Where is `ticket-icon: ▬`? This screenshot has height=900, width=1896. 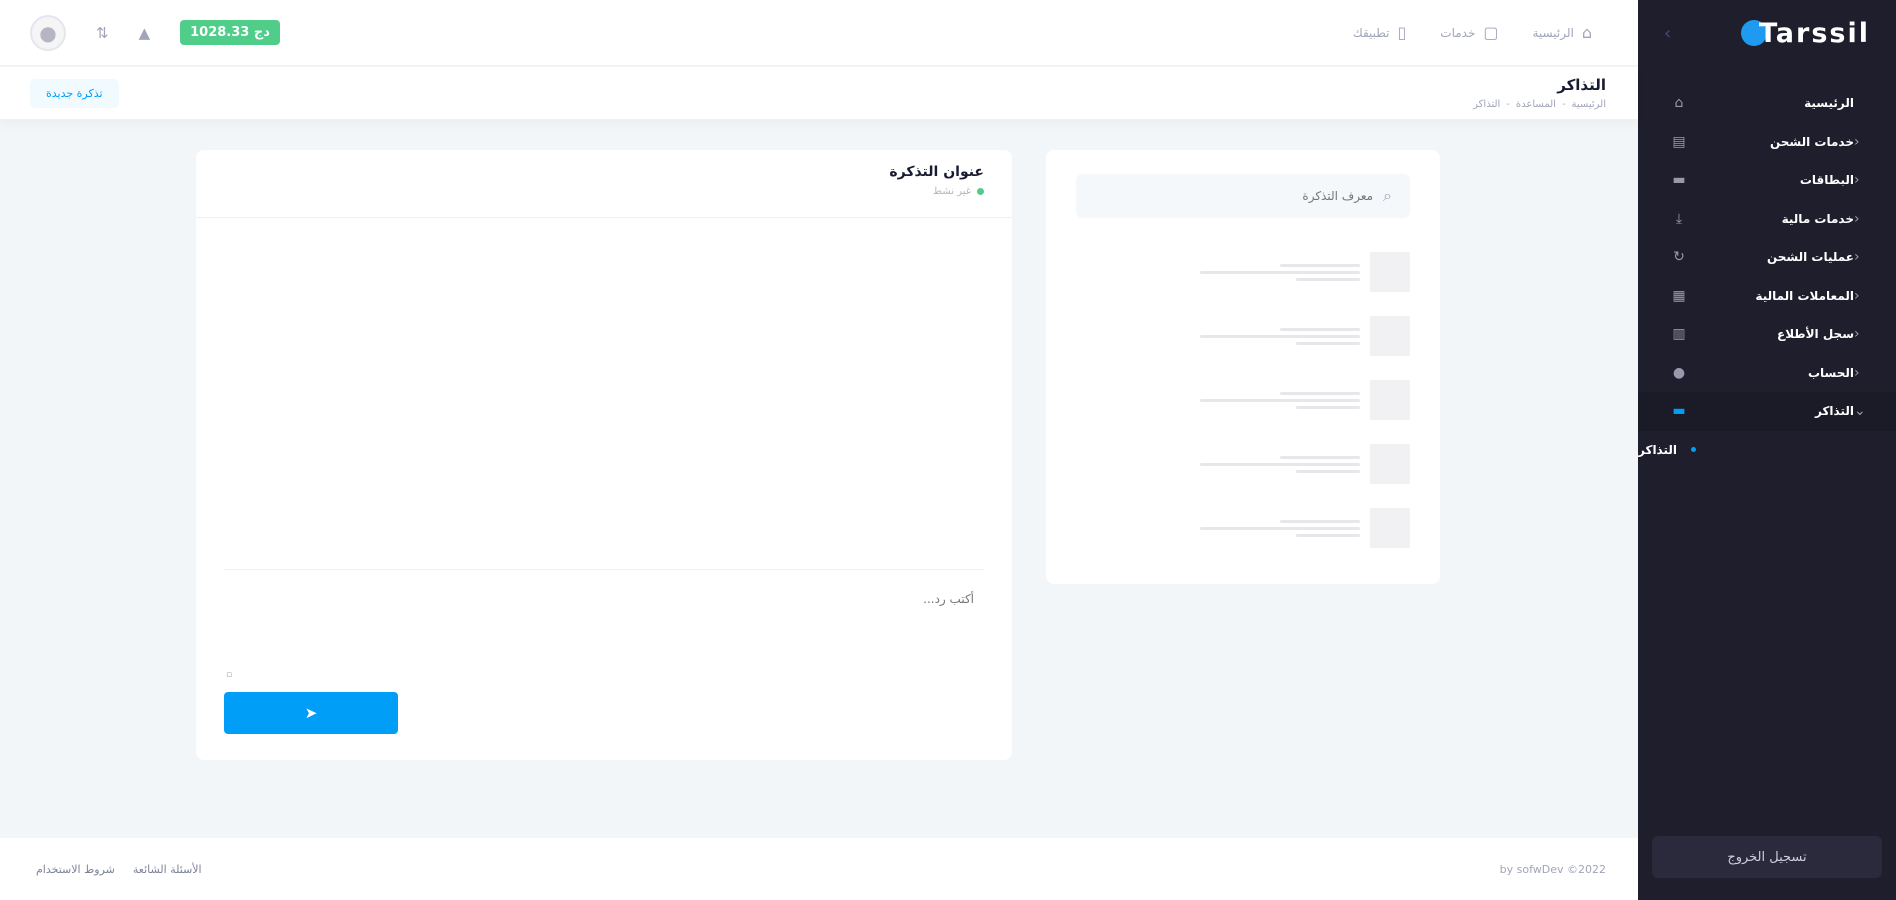 ticket-icon: ▬ is located at coordinates (1679, 411).